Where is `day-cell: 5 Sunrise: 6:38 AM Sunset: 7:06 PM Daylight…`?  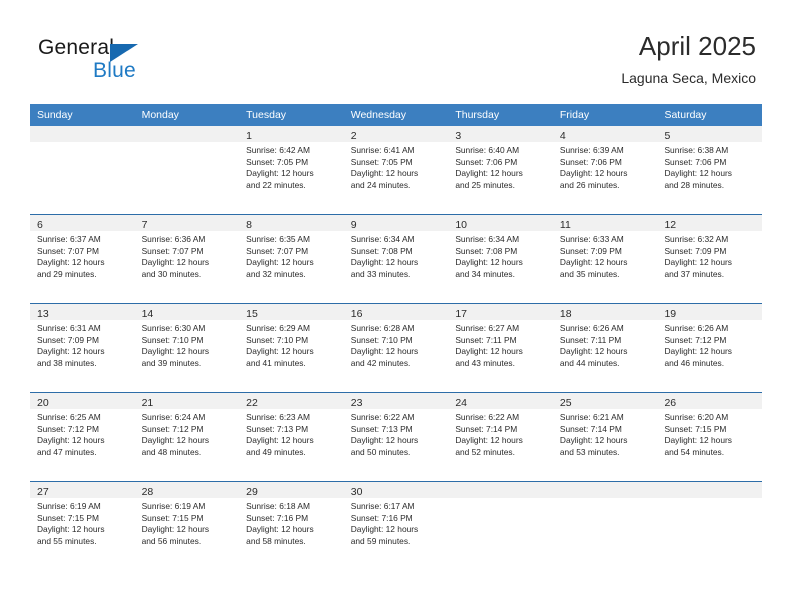 day-cell: 5 Sunrise: 6:38 AM Sunset: 7:06 PM Daylight… is located at coordinates (710, 170).